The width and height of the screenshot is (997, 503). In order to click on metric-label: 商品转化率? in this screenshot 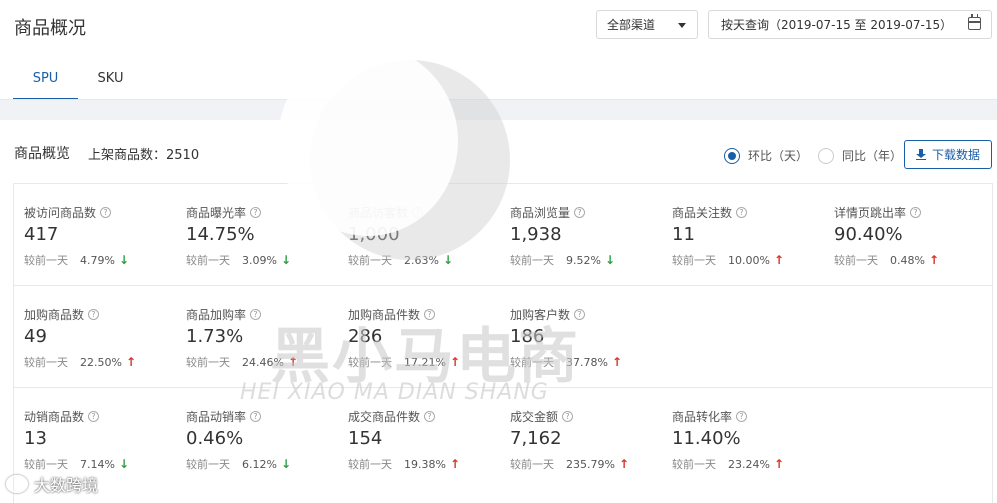, I will do `click(710, 416)`.